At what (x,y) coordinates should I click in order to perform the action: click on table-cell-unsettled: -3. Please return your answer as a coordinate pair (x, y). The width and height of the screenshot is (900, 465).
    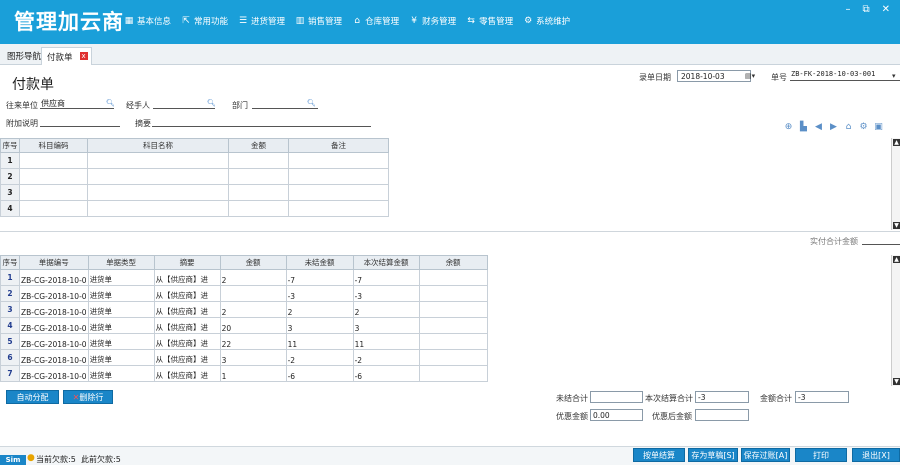
    Looking at the image, I should click on (319, 293).